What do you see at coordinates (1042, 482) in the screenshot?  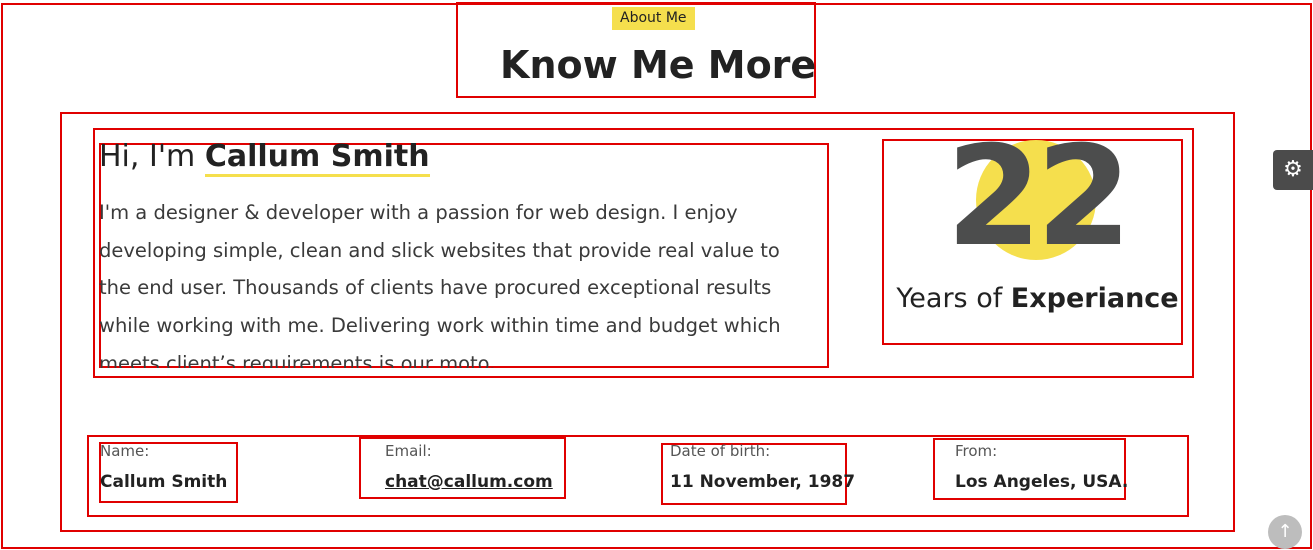 I see `from-value: Los Angeles, USA.` at bounding box center [1042, 482].